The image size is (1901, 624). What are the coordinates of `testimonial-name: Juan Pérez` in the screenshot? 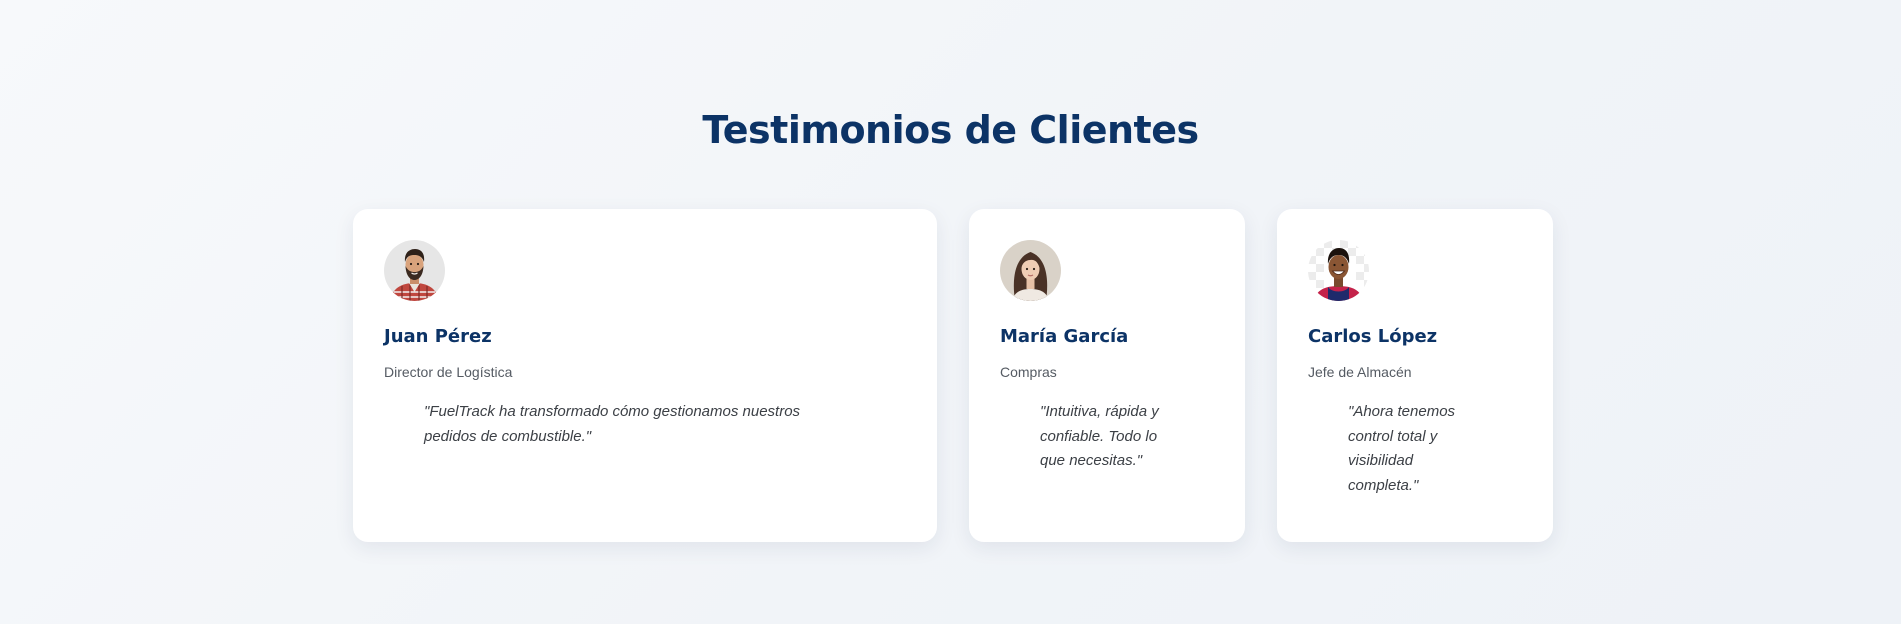 It's located at (438, 336).